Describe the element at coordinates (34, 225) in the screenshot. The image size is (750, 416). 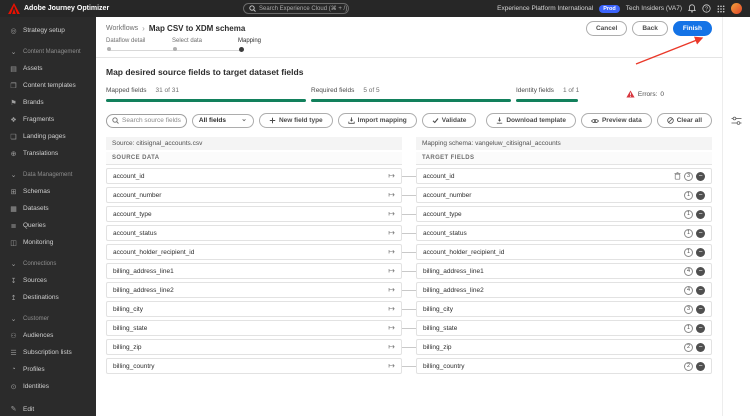
I see `nav-label: Queries` at that location.